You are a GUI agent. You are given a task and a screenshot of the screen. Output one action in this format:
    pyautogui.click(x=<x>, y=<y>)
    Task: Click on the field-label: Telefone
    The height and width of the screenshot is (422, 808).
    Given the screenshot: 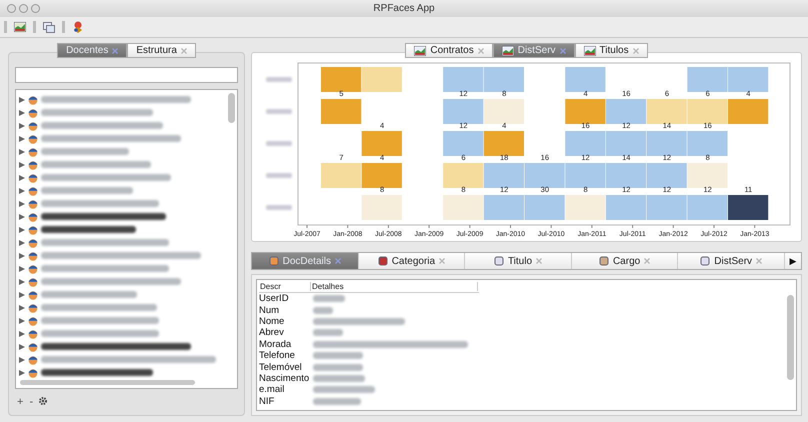 What is the action you would take?
    pyautogui.click(x=277, y=356)
    